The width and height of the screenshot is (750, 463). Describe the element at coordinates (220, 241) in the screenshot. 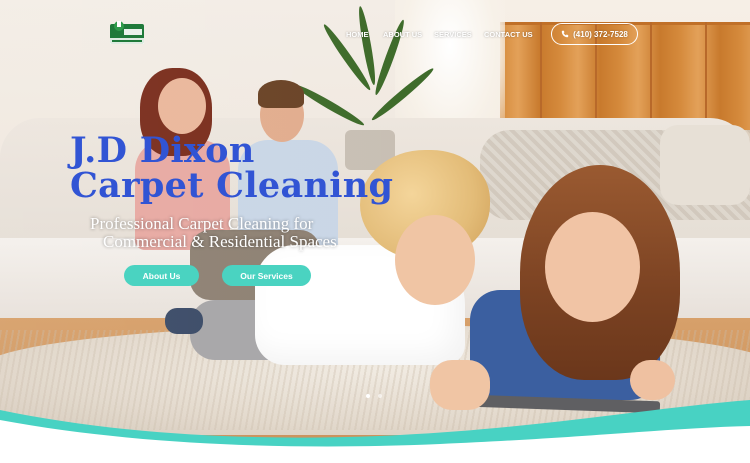

I see `hero-subtitle-line-2: Commercial & Residential Spaces` at that location.